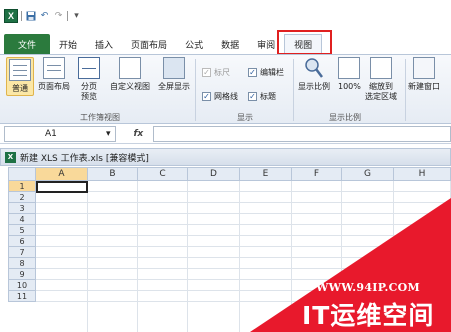 This screenshot has width=451, height=332. I want to click on new-window-label: 新建窗口, so click(424, 86).